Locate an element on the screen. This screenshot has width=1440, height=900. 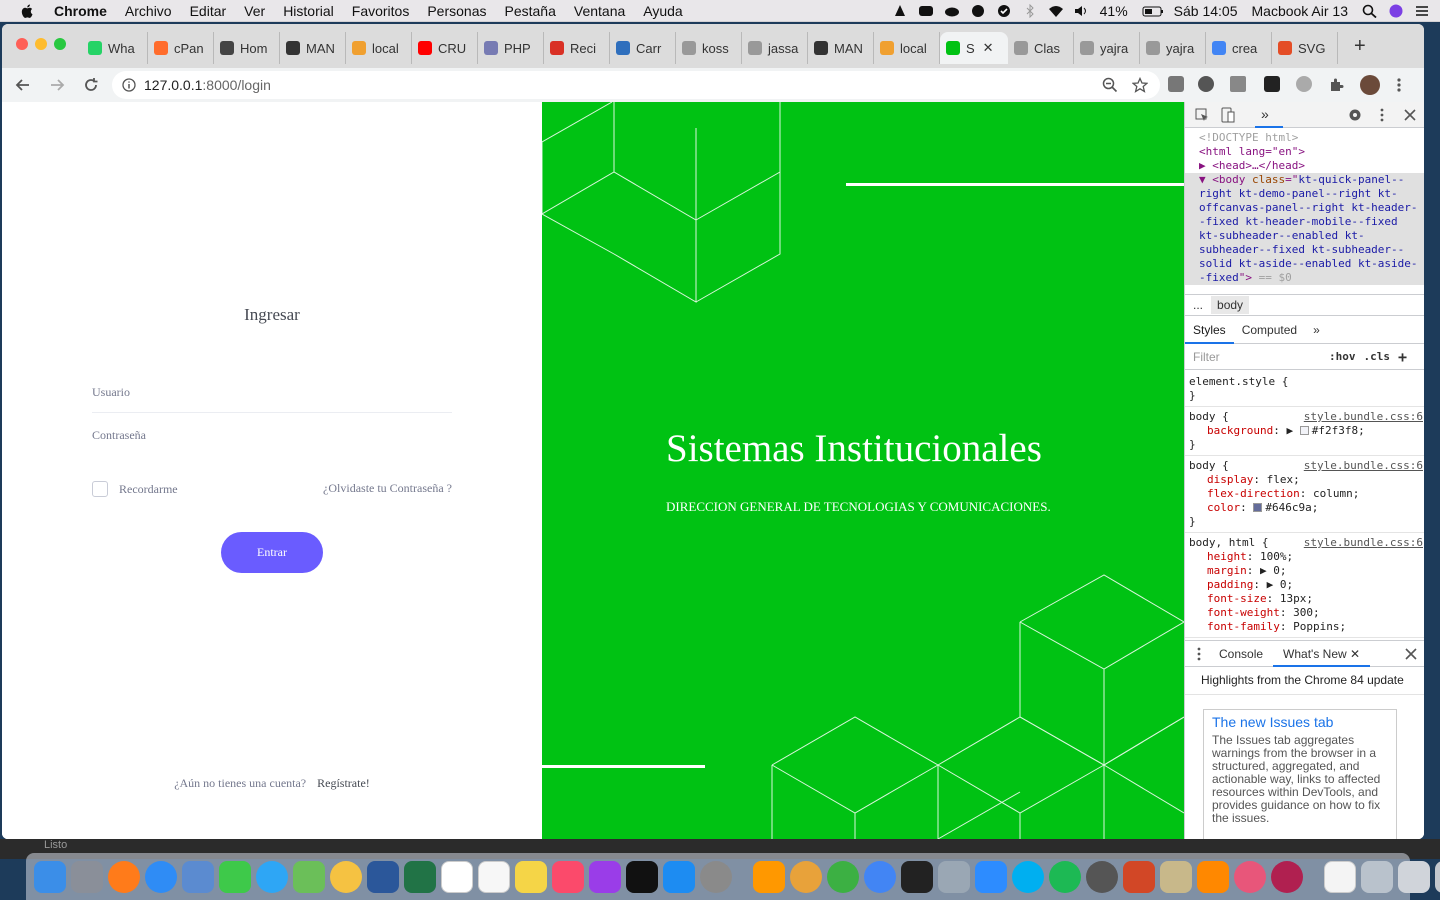
maps-icon is located at coordinates (309, 876).